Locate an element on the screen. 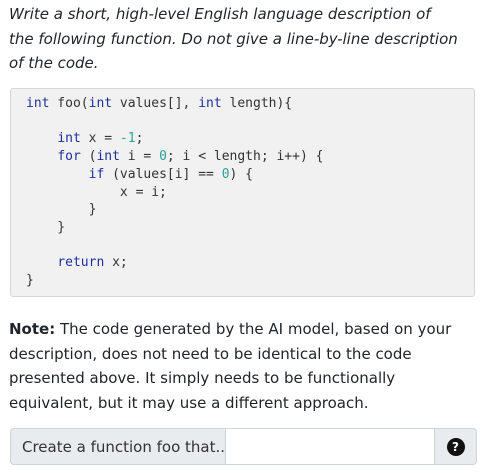 This screenshot has height=473, width=483. question-circle-icon: ? is located at coordinates (455, 446).